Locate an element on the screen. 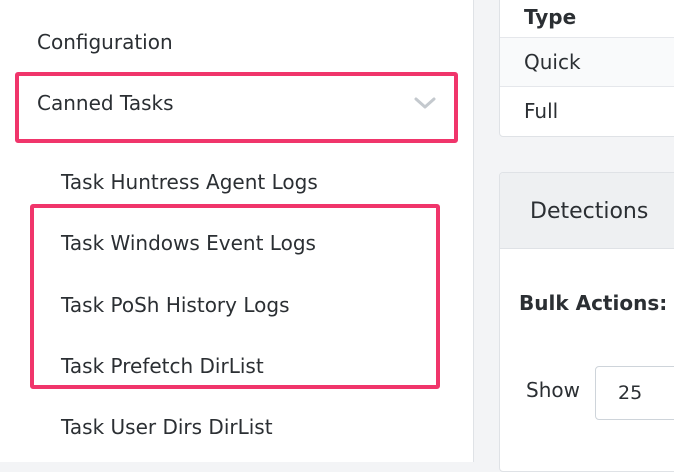 The width and height of the screenshot is (674, 472). sidebar-subitem-task-posh-history-logs: Task PoSh History Logs is located at coordinates (175, 305).